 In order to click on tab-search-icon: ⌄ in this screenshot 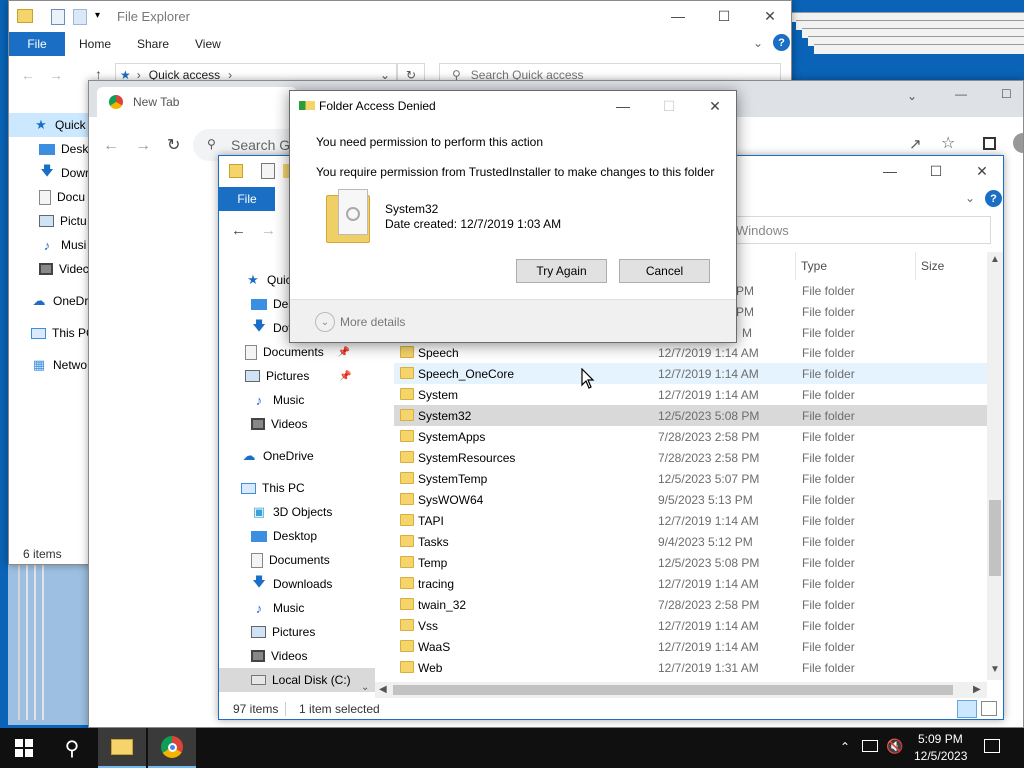, I will do `click(912, 96)`.